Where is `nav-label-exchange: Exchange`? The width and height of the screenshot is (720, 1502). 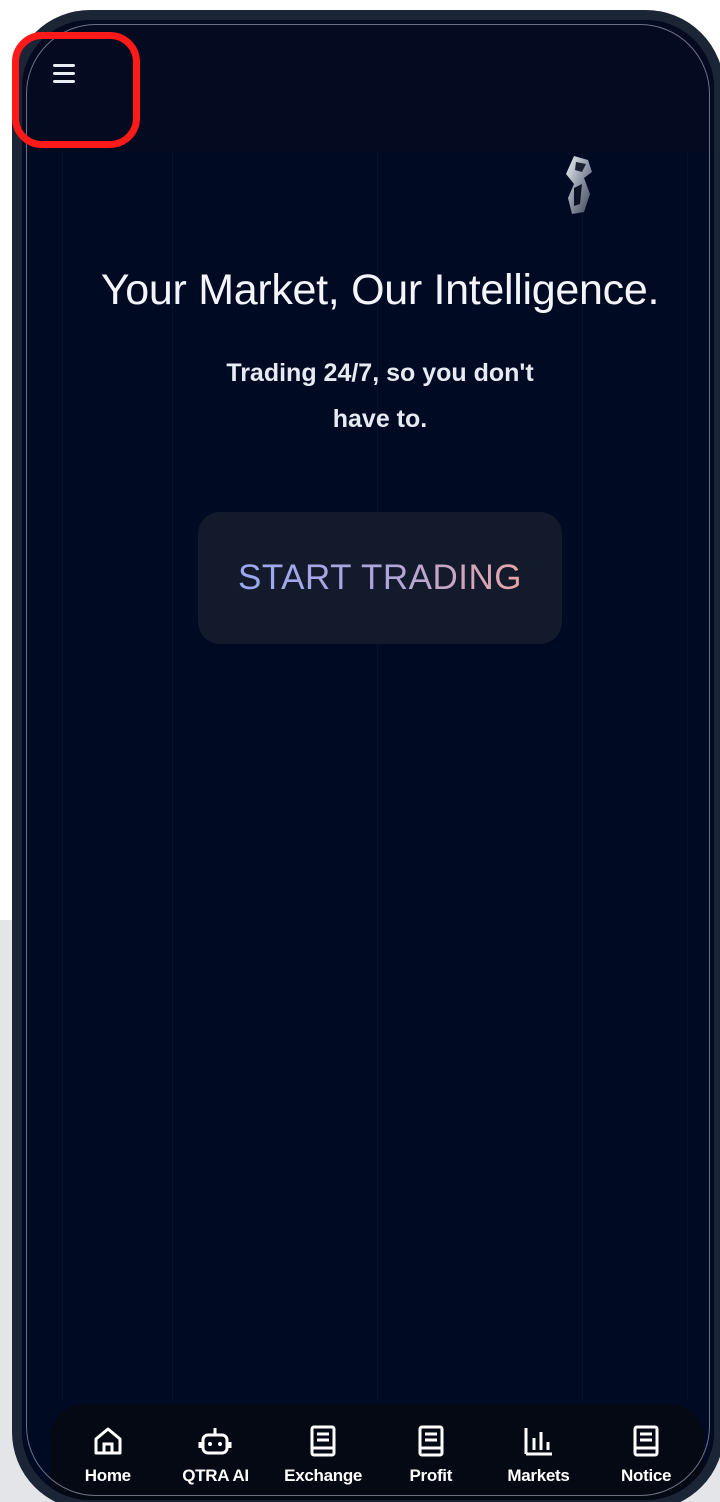 nav-label-exchange: Exchange is located at coordinates (323, 1475).